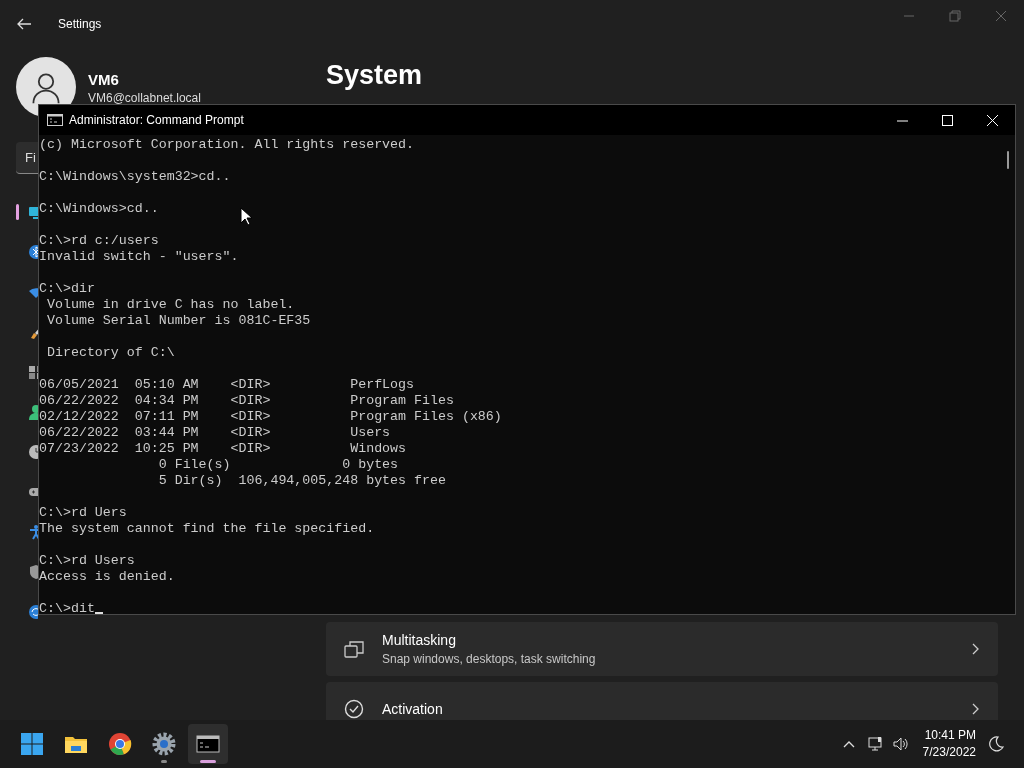  Describe the element at coordinates (996, 744) in the screenshot. I see `moon-icon` at that location.